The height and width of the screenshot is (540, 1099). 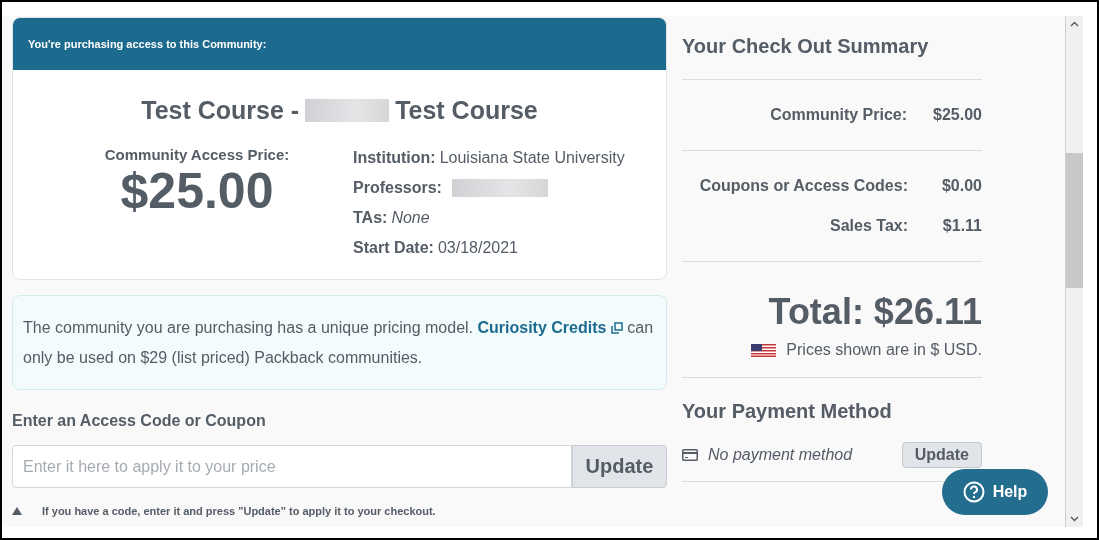 I want to click on credit-card-icon, so click(x=690, y=455).